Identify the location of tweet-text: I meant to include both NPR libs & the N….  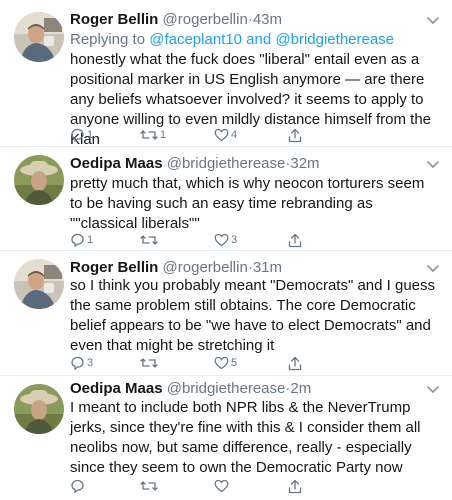
(245, 437).